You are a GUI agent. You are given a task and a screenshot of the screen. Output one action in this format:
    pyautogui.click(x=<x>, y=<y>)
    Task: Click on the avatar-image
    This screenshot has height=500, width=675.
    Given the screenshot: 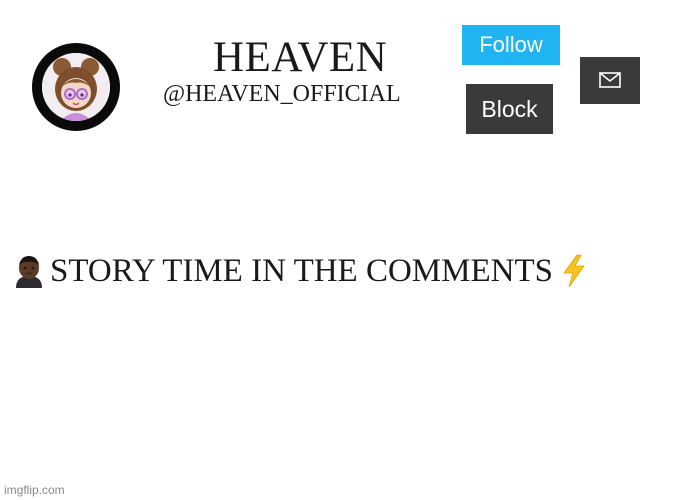 What is the action you would take?
    pyautogui.click(x=76, y=87)
    